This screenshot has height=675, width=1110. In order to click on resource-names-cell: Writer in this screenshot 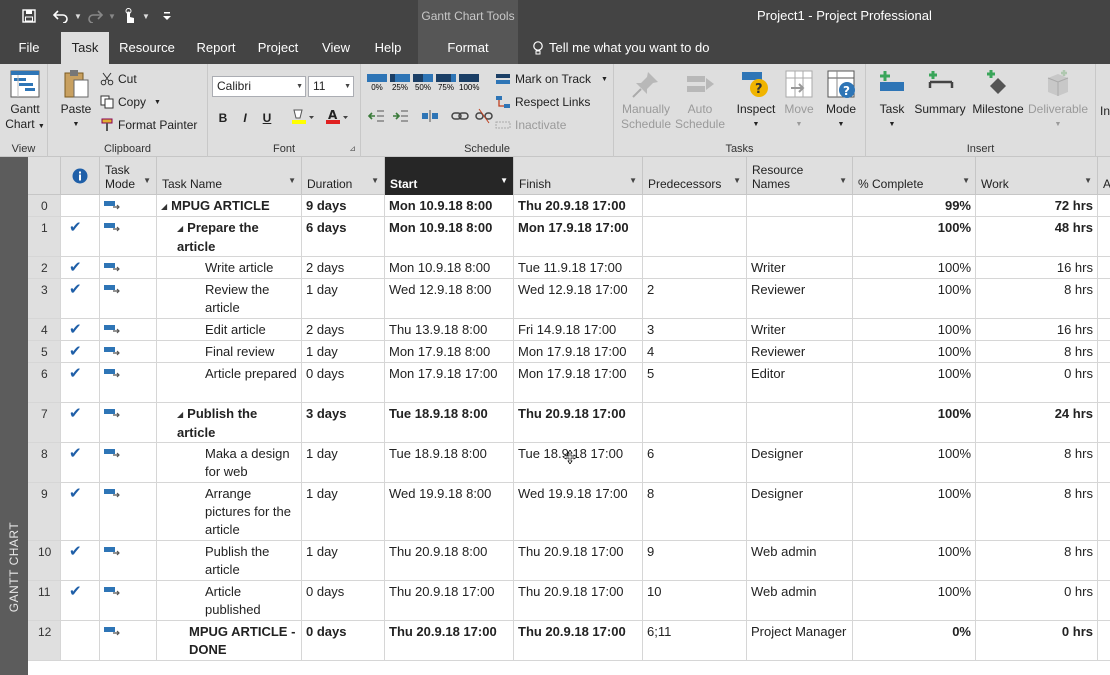, I will do `click(800, 267)`.